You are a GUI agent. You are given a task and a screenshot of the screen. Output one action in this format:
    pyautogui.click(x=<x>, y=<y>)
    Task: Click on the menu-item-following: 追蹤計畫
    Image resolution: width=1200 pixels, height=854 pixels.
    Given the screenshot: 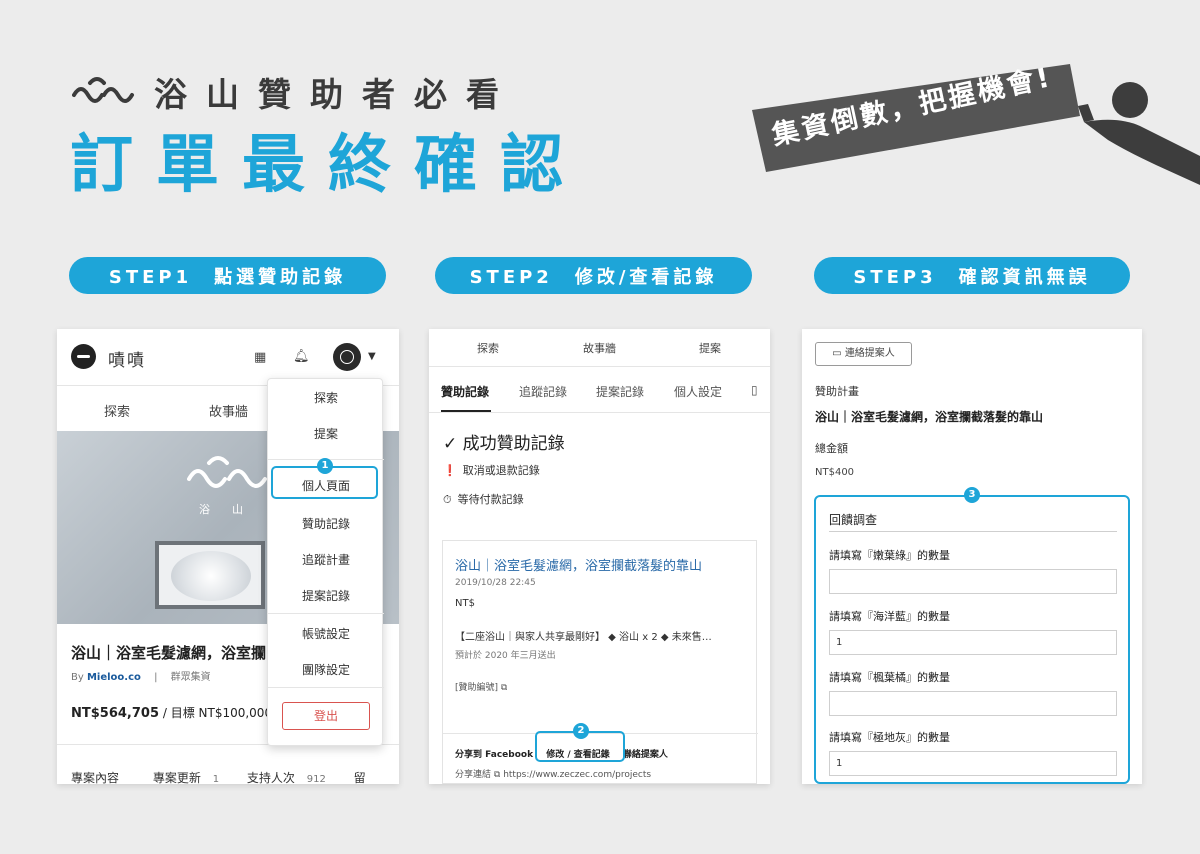 What is the action you would take?
    pyautogui.click(x=326, y=559)
    